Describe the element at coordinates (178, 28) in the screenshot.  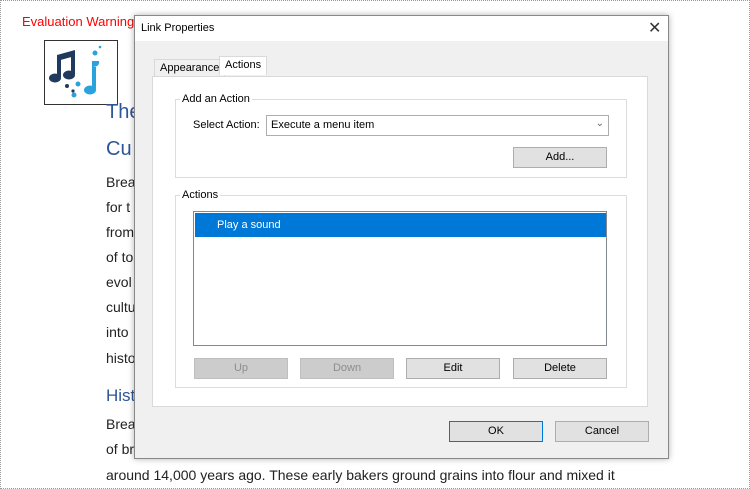
I see `dialog-title: Link Properties` at that location.